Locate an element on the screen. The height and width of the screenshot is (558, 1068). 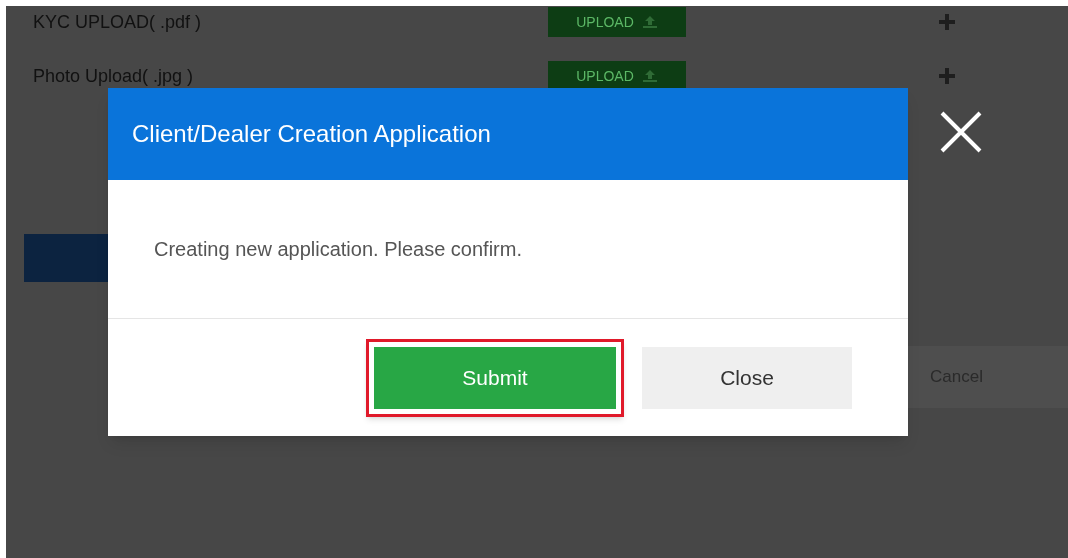
dialog-message: Creating new application. Please confirm. is located at coordinates (338, 249).